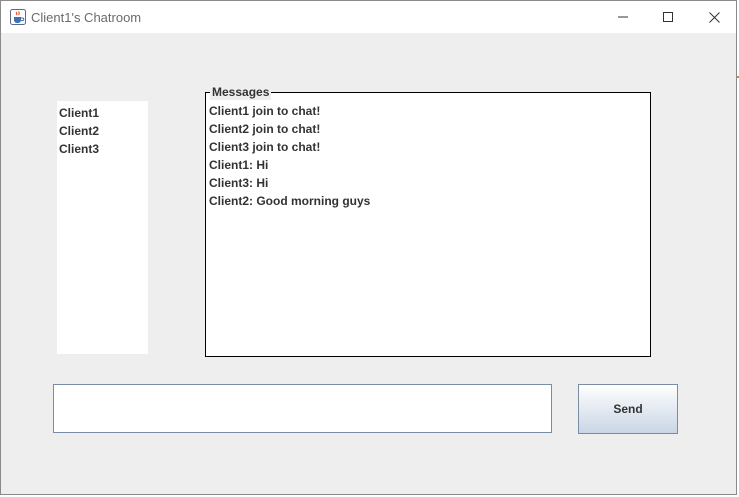 Image resolution: width=739 pixels, height=497 pixels. Describe the element at coordinates (368, 17) in the screenshot. I see `title-bar: Client1's Chatroom` at that location.